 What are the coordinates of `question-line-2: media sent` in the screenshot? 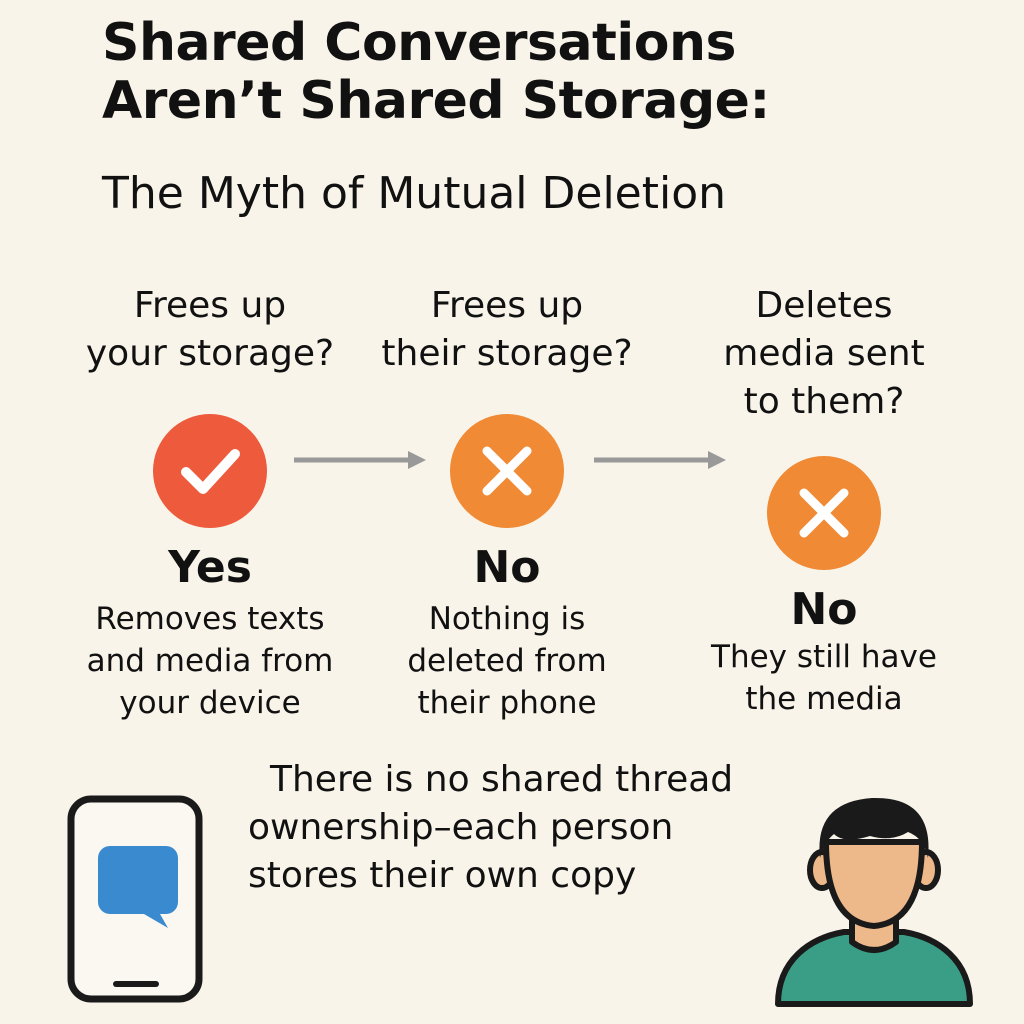 It's located at (824, 353).